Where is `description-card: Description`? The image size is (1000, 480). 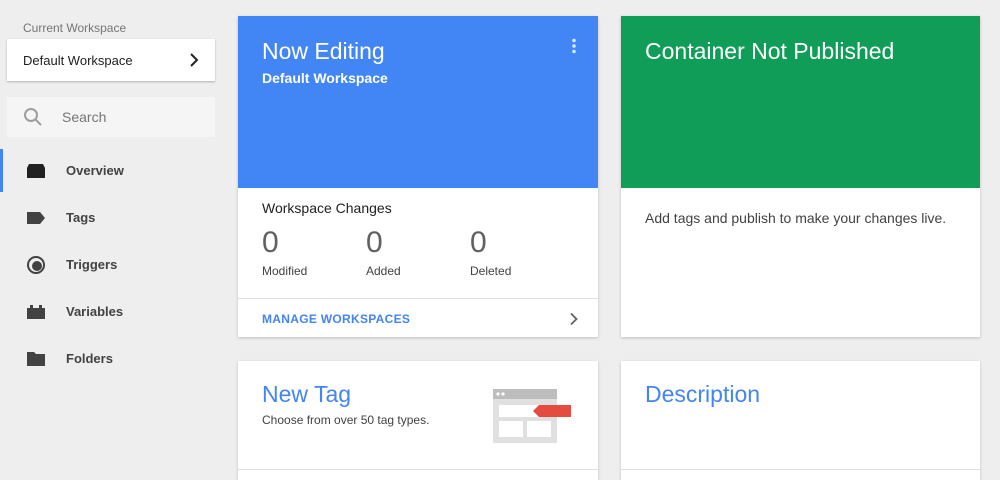 description-card: Description is located at coordinates (800, 420).